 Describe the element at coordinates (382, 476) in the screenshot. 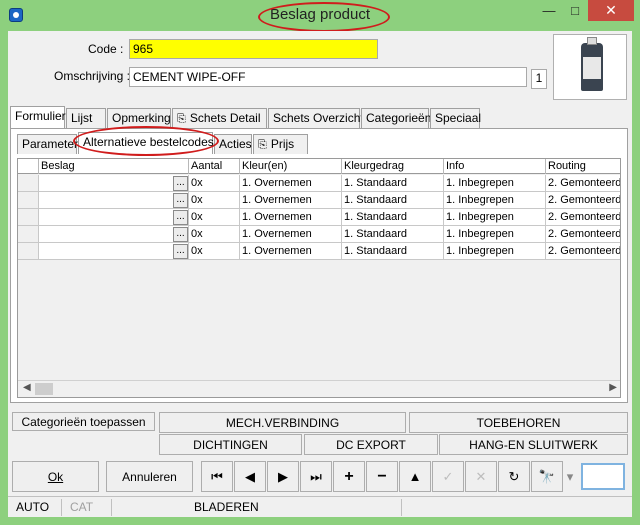

I see `delete-record-icon: −` at that location.